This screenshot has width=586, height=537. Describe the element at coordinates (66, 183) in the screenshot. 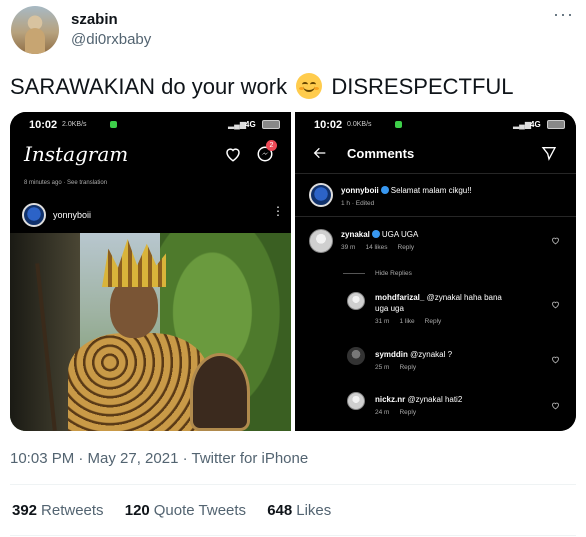

I see `time-note: 8 minutes ago · See translation` at that location.